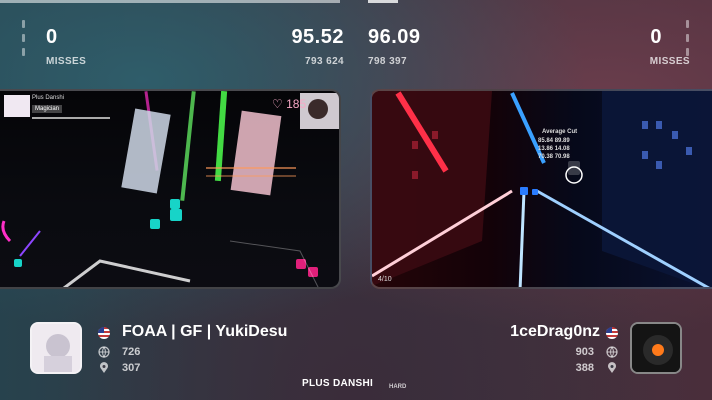  Describe the element at coordinates (560, 132) in the screenshot. I see `average-cut-title: Average Cut` at that location.